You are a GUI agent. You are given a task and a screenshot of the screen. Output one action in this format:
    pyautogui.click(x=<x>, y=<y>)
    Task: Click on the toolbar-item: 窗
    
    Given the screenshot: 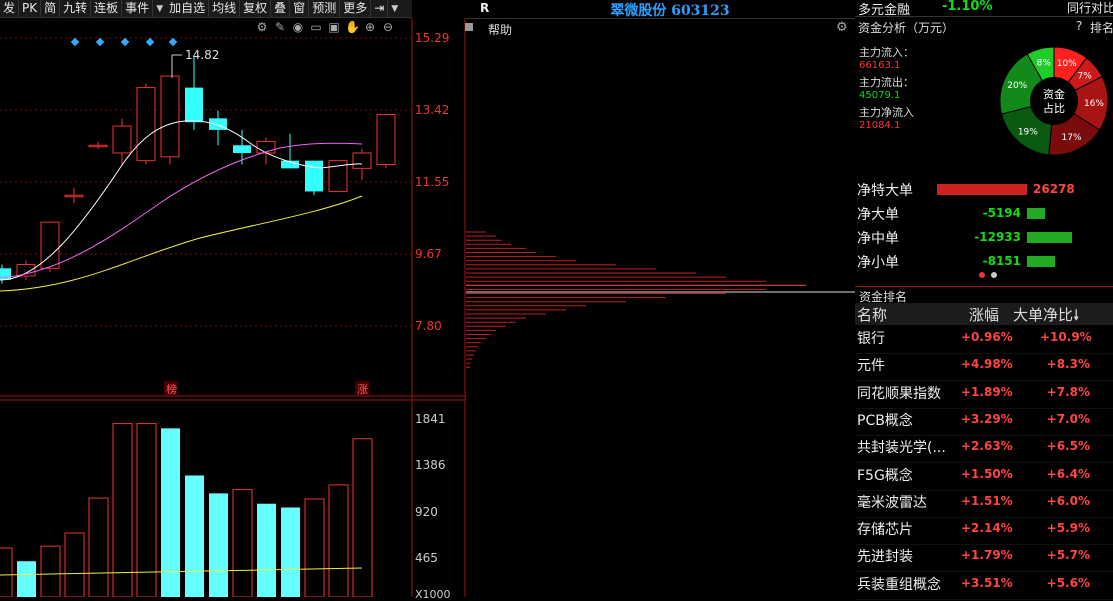 What is the action you would take?
    pyautogui.click(x=300, y=8)
    